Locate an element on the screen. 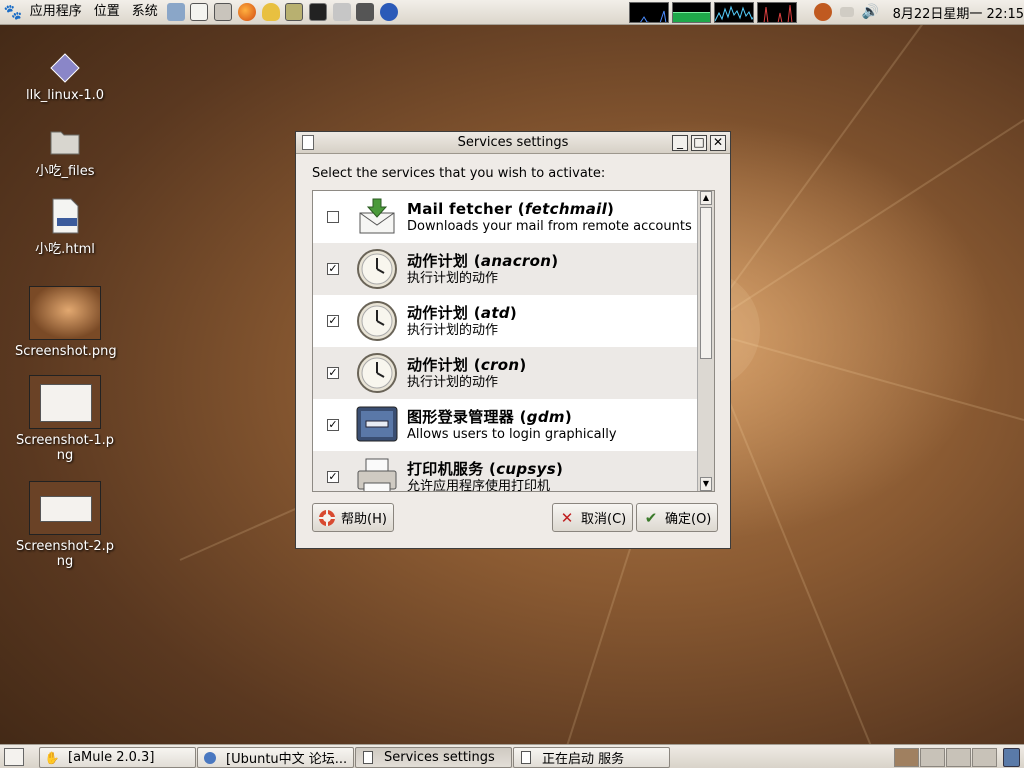 This screenshot has width=1024, height=768. task-services-settings: Services settings is located at coordinates (433, 757).